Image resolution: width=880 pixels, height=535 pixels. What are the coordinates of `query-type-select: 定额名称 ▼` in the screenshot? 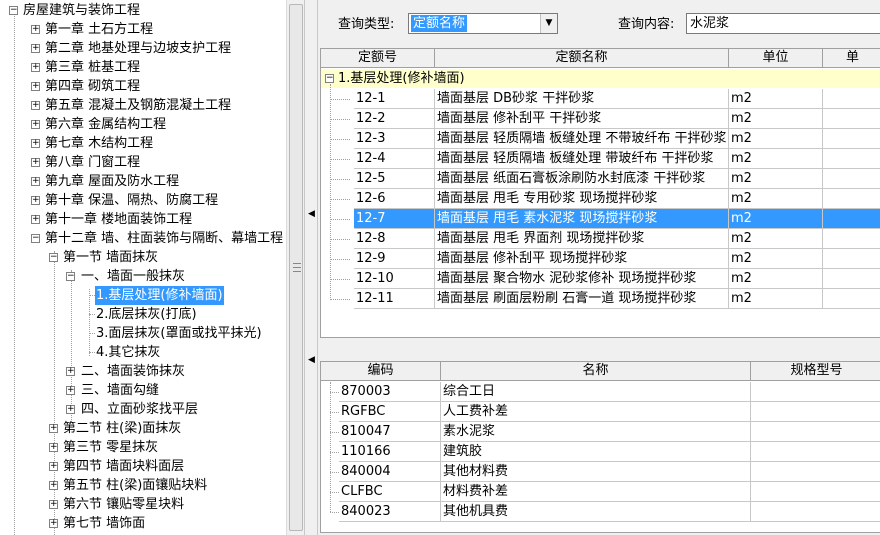 It's located at (483, 23).